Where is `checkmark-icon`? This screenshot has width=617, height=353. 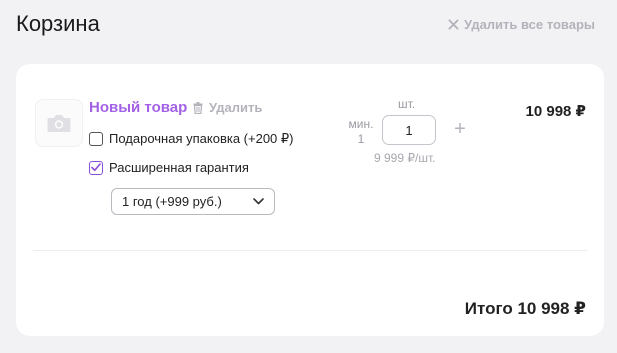
checkmark-icon is located at coordinates (96, 167).